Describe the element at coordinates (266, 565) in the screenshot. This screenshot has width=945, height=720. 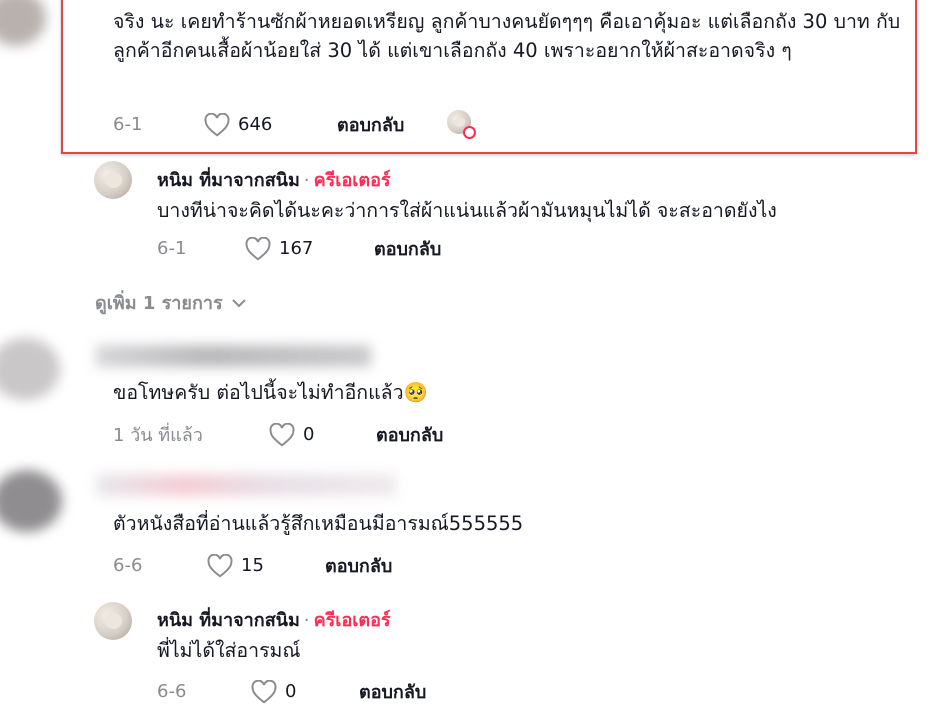
I see `like-button: 15` at that location.